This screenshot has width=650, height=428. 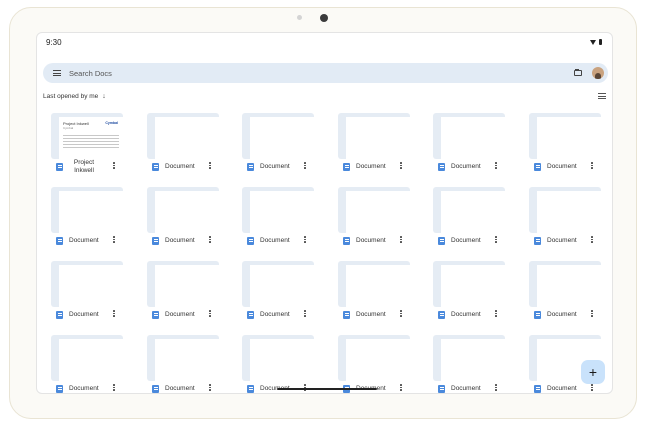 I want to click on search-input: Search Docs, so click(x=321, y=73).